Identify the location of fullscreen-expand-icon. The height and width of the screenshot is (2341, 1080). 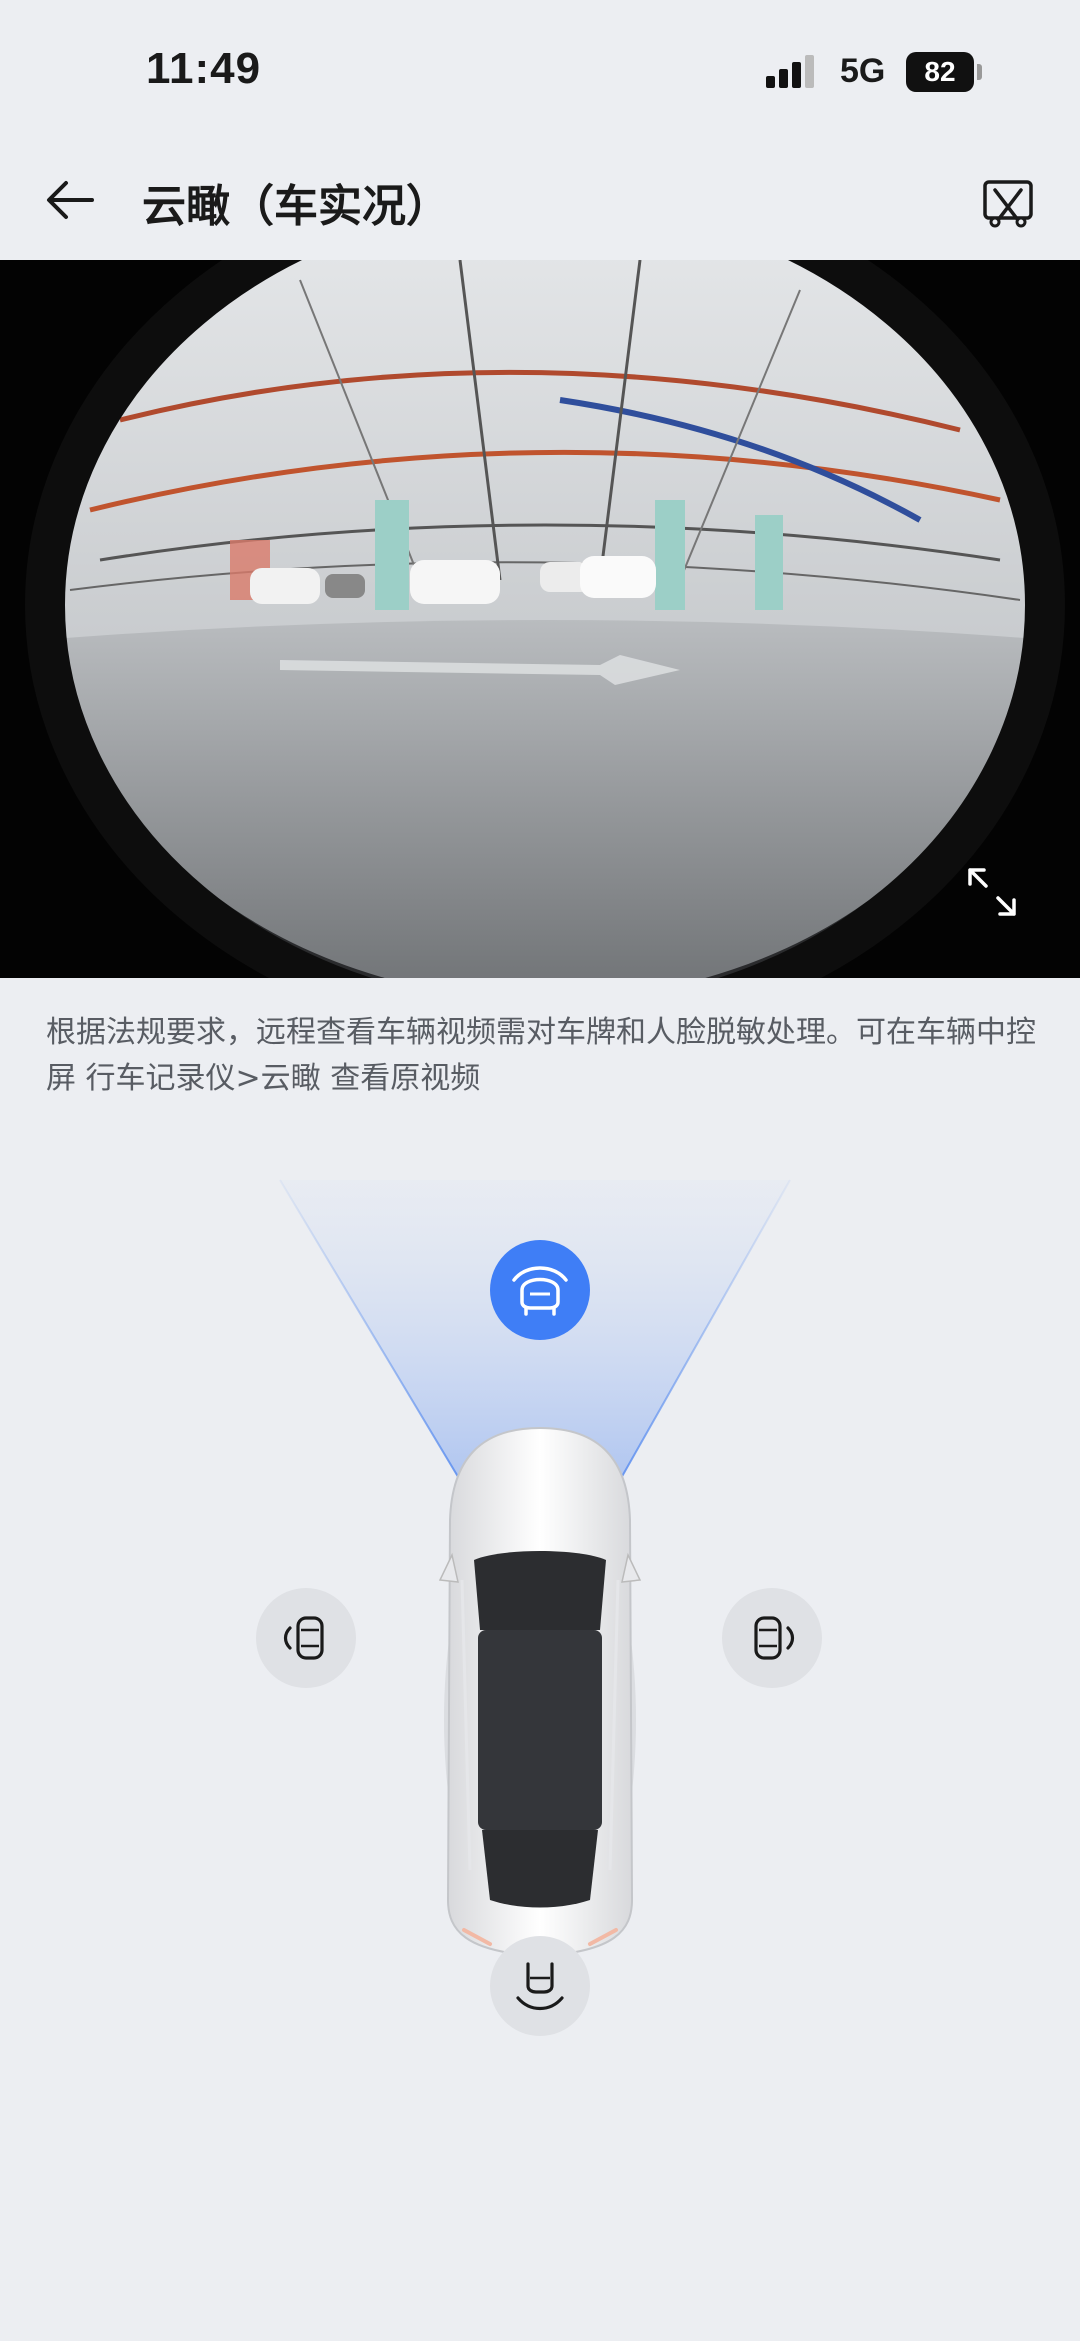
(992, 892).